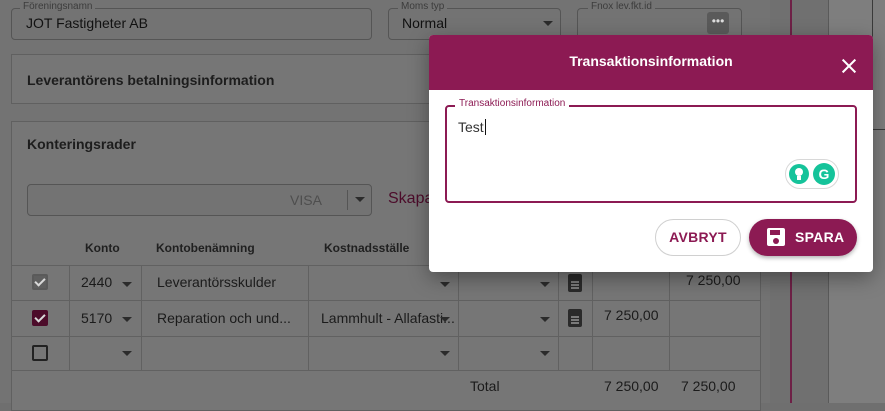 This screenshot has width=885, height=411. I want to click on save-button: SPARA, so click(803, 237).